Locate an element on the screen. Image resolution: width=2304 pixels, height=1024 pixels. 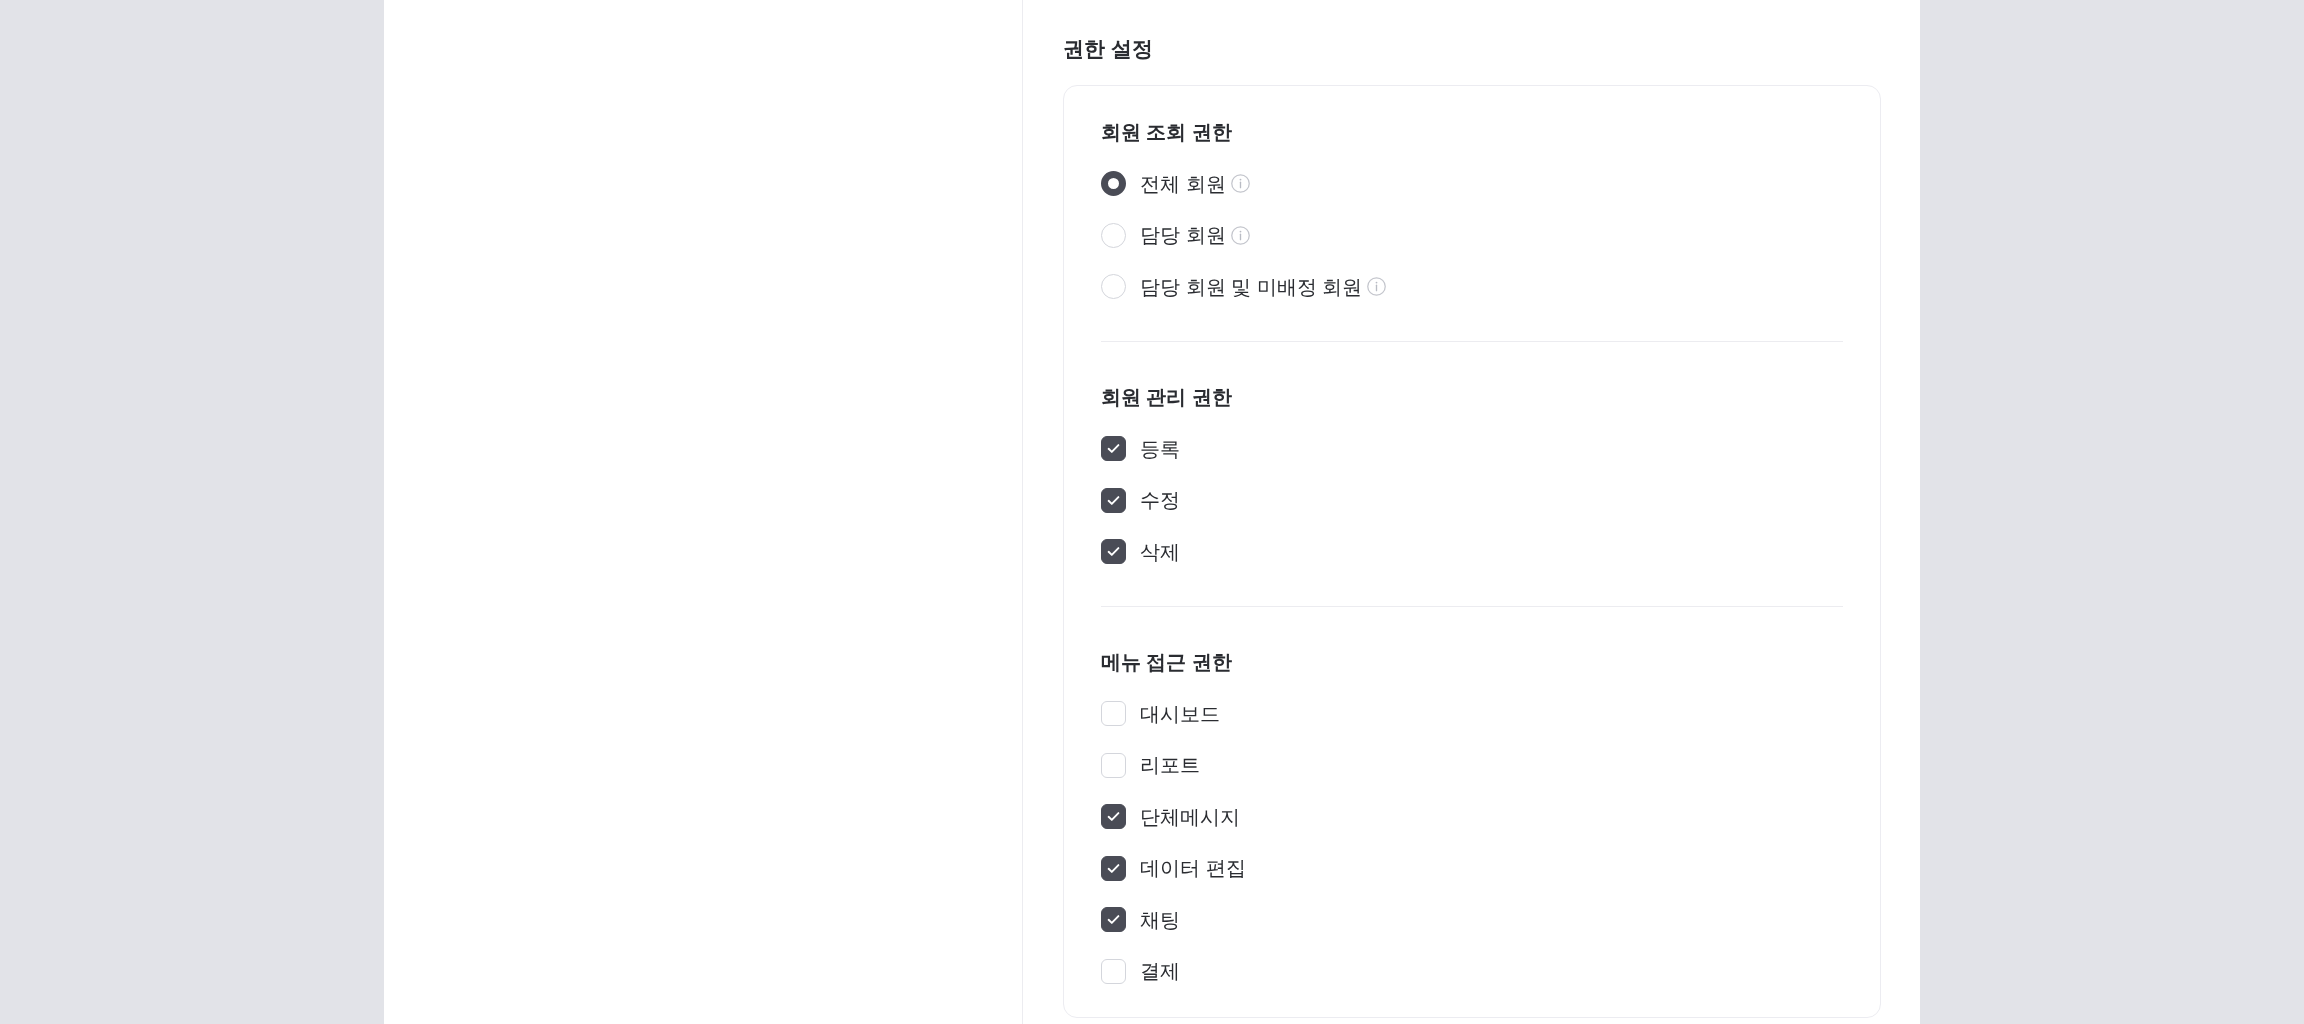
option-label: 데이터 편집 is located at coordinates (1193, 868).